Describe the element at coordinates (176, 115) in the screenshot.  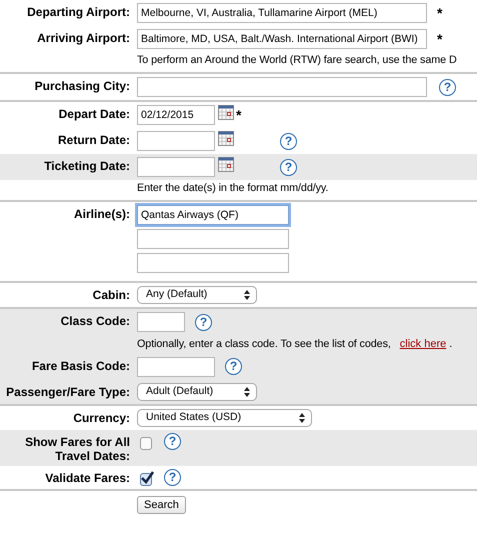
I see `input-field: 02/12/2015` at that location.